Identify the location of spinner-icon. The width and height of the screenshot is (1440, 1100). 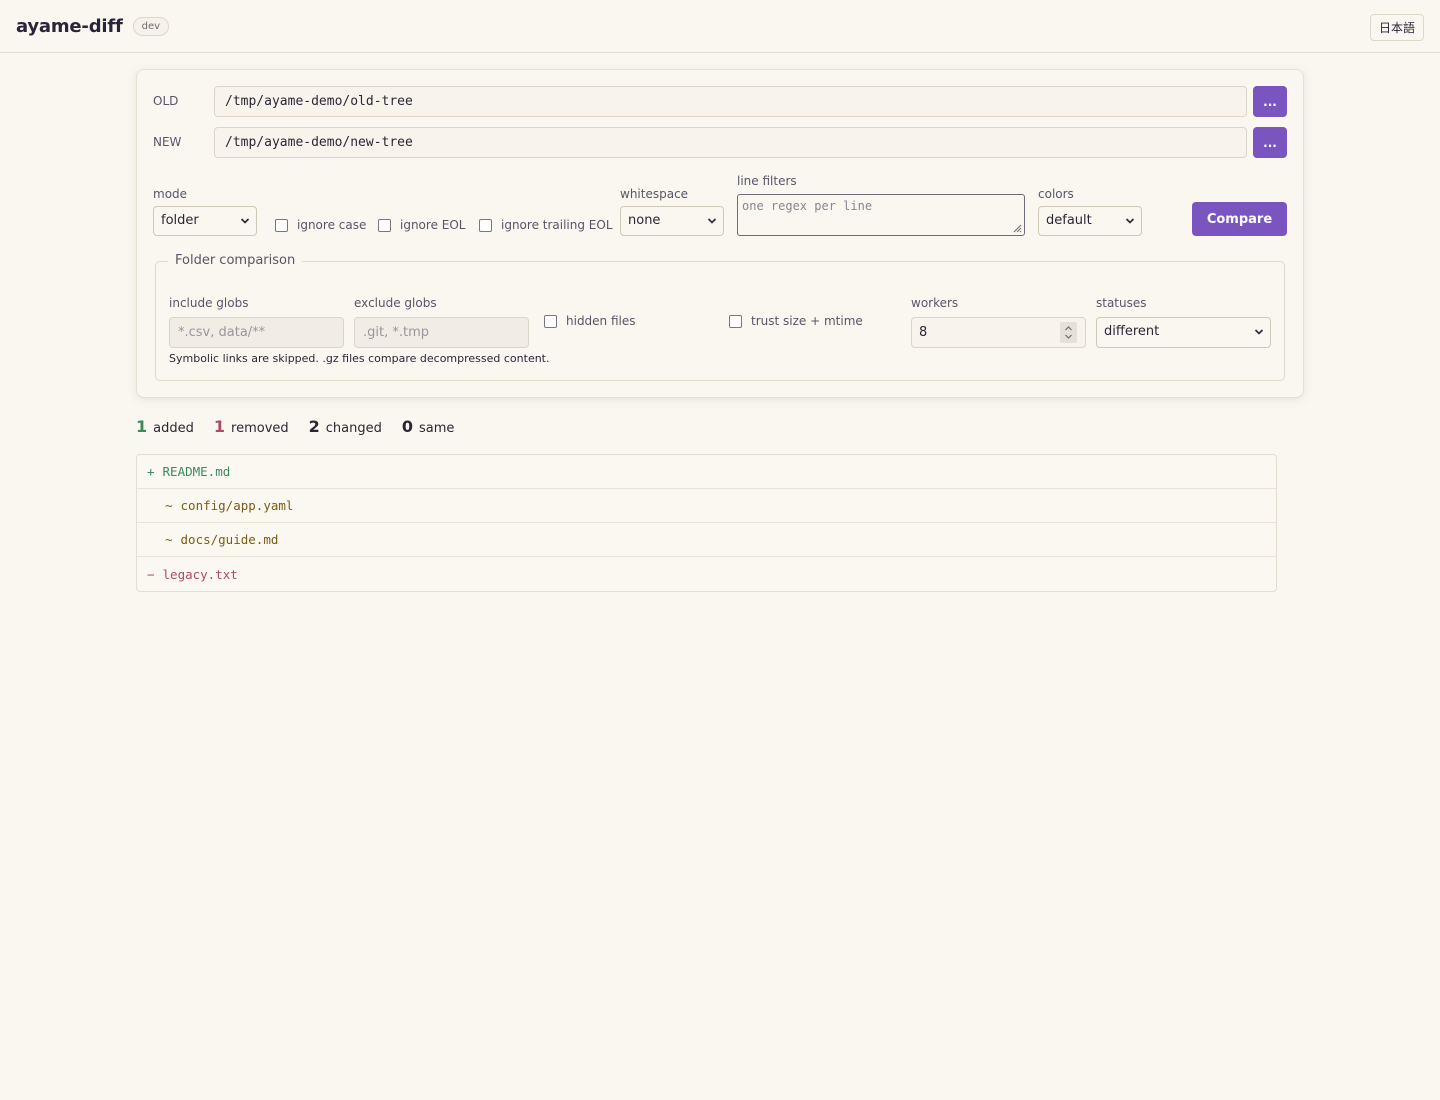
(1068, 332).